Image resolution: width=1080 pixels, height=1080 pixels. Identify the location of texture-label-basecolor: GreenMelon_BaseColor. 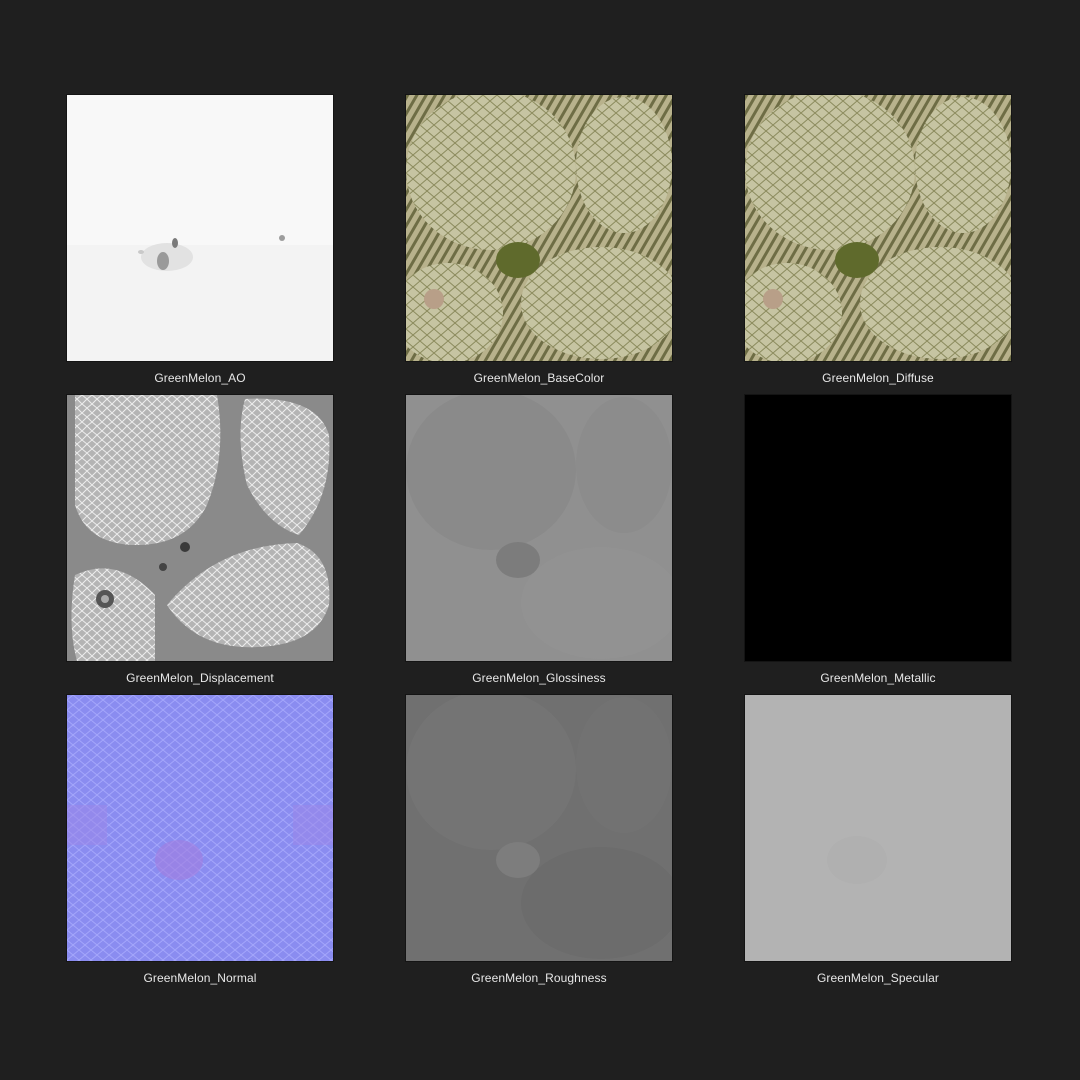
(539, 378).